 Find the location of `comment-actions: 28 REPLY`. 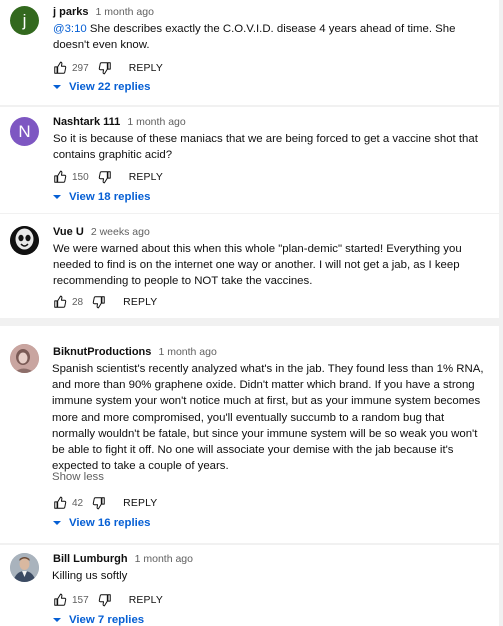

comment-actions: 28 REPLY is located at coordinates (105, 302).